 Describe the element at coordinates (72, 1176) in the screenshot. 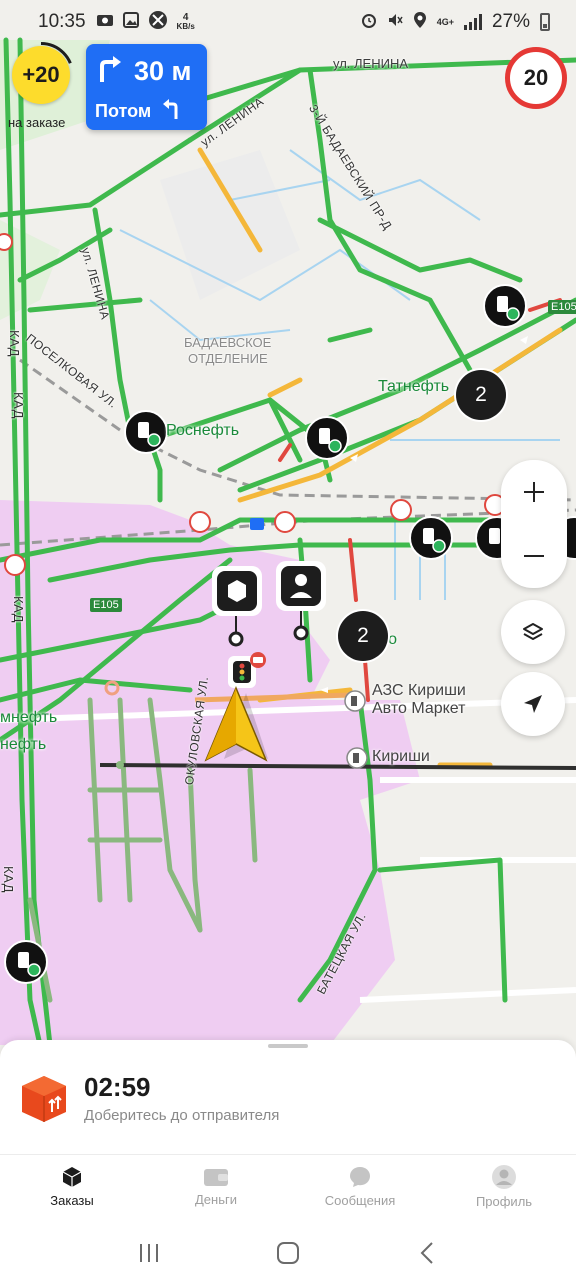

I see `box-icon` at that location.